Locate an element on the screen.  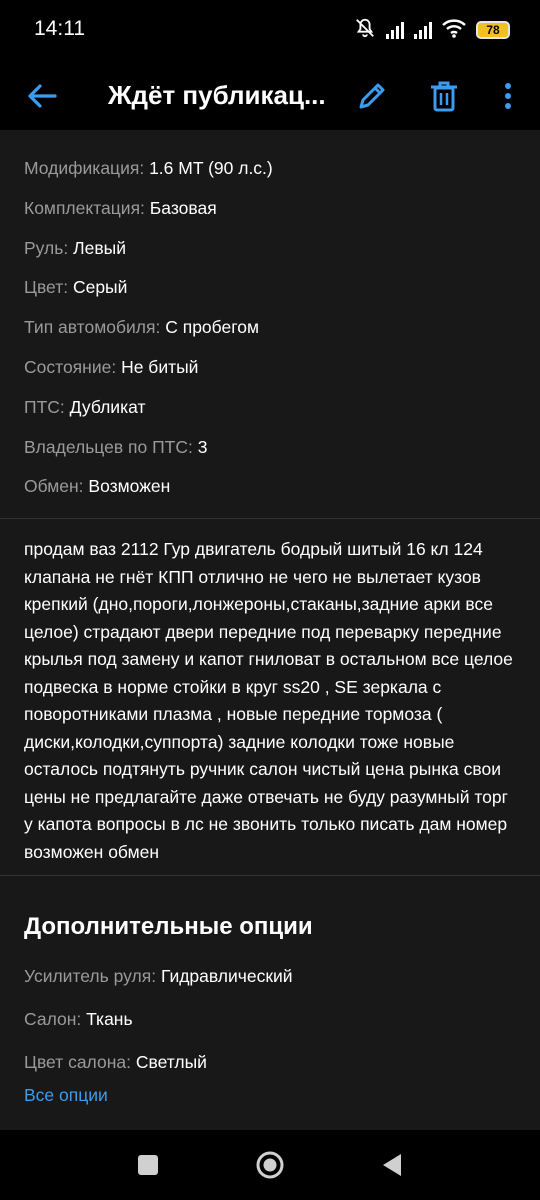
option-label: Цвет салона: is located at coordinates (77, 1062).